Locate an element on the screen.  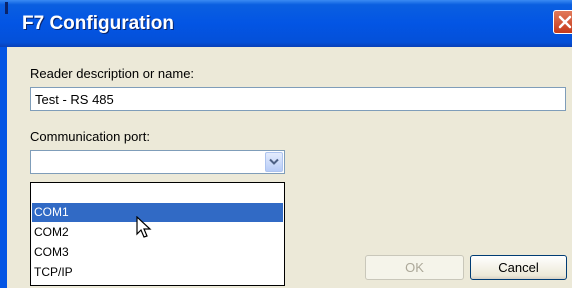
dropdown-button is located at coordinates (274, 162).